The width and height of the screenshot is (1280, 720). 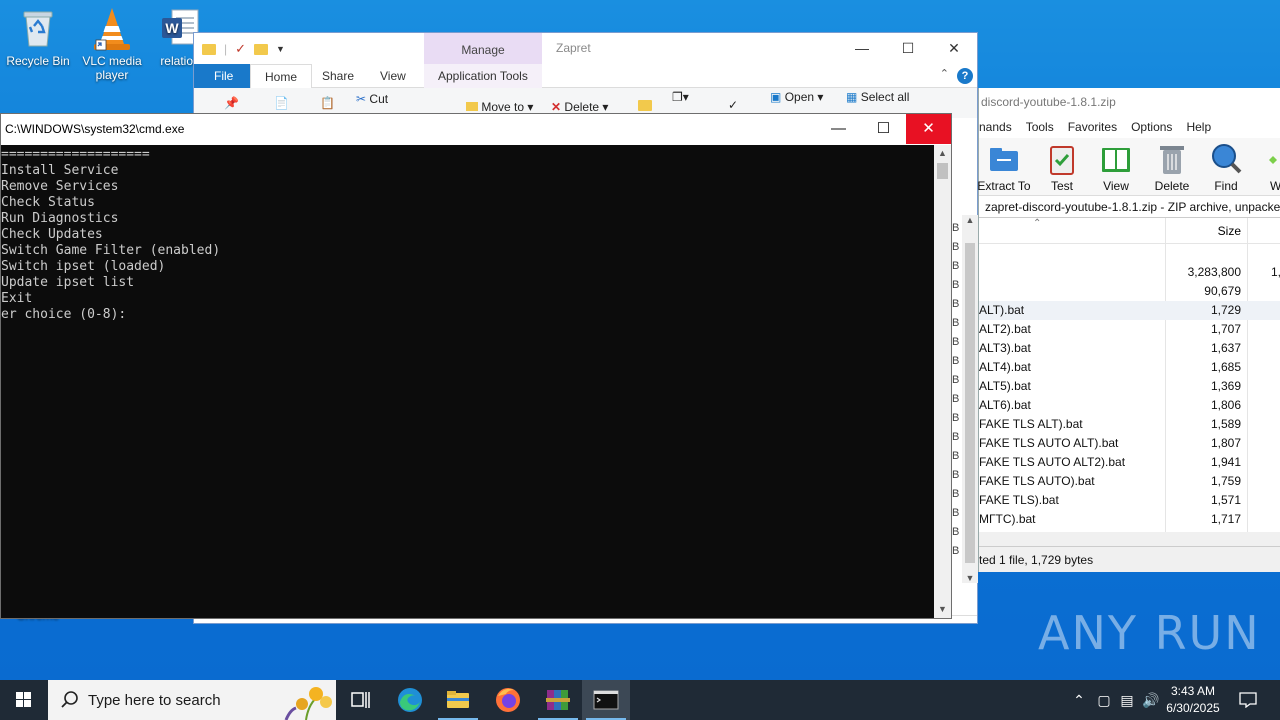 I want to click on copy-to-icon: ❐▾, so click(x=680, y=97).